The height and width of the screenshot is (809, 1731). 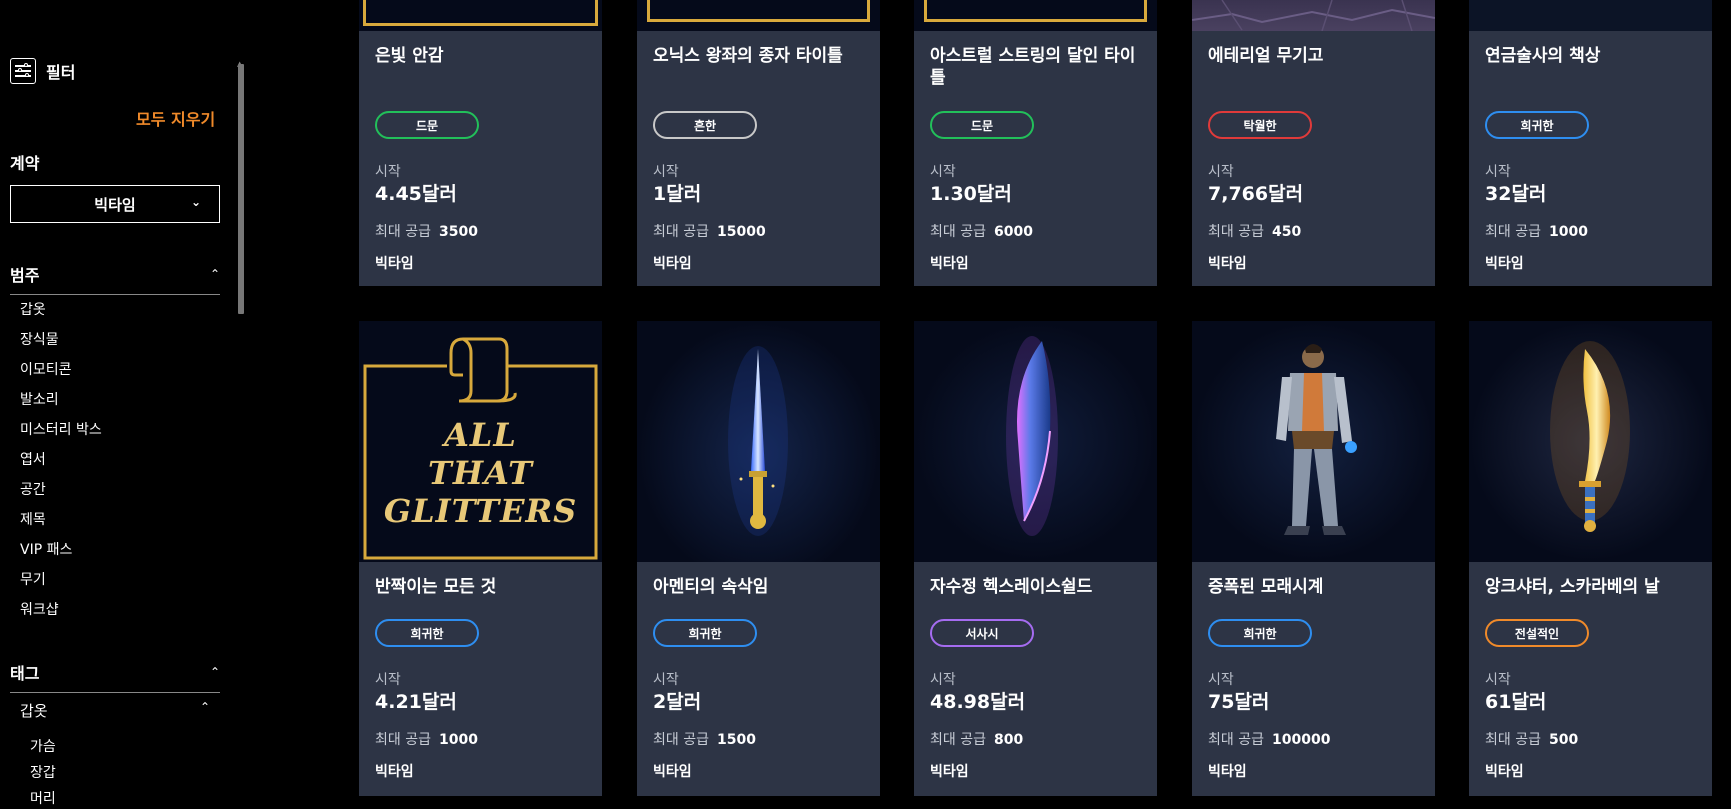 I want to click on filter-sliders-icon, so click(x=23, y=71).